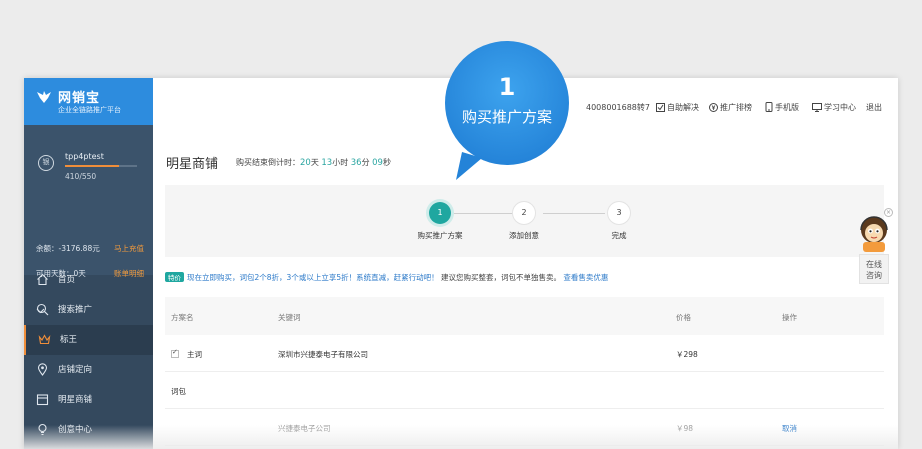 Image resolution: width=922 pixels, height=449 pixels. What do you see at coordinates (40, 310) in the screenshot?
I see `chevron-down-icon` at bounding box center [40, 310].